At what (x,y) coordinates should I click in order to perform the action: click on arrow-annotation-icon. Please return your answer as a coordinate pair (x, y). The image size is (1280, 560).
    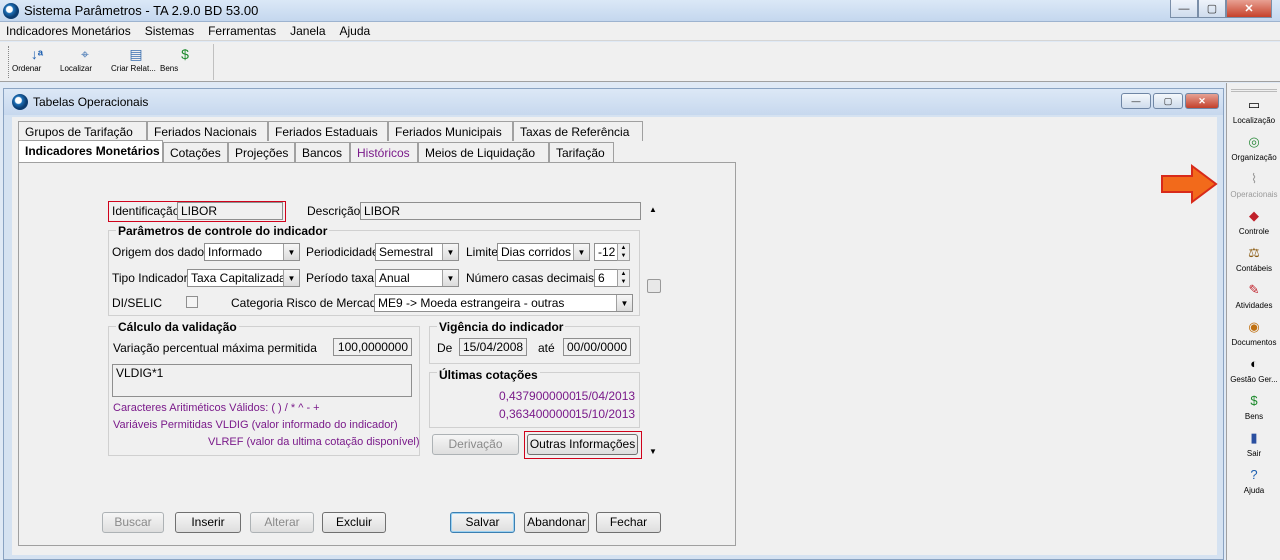
    Looking at the image, I should click on (1189, 184).